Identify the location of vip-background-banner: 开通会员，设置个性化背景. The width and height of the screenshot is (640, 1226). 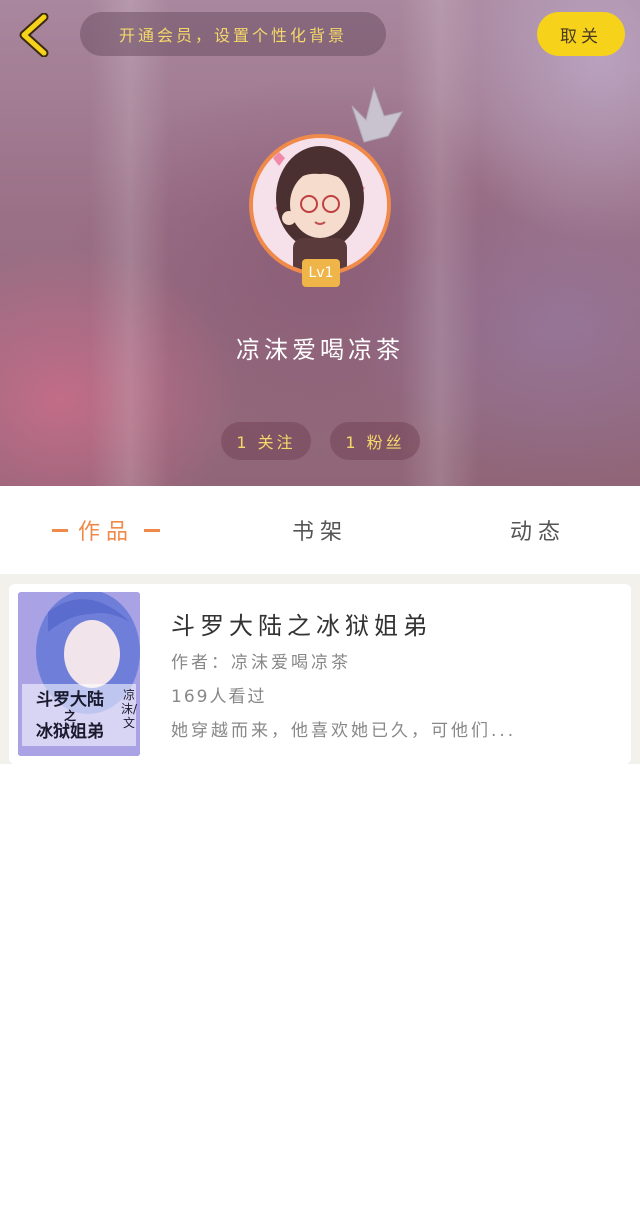
(233, 34).